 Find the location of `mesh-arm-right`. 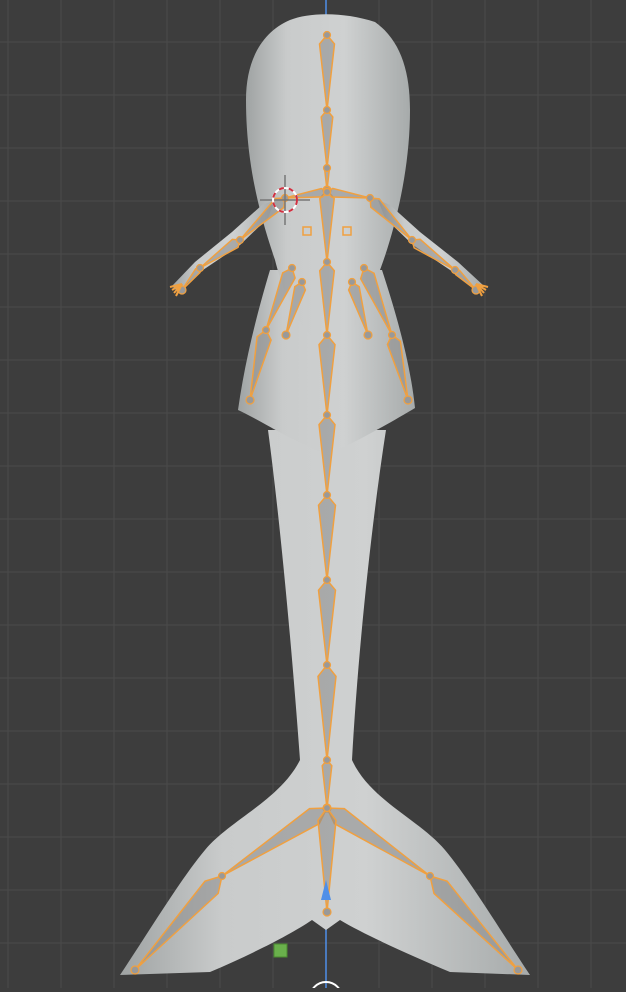

mesh-arm-right is located at coordinates (431, 246).